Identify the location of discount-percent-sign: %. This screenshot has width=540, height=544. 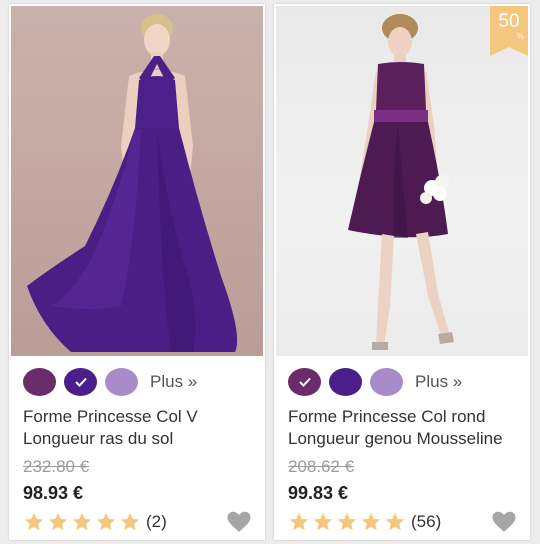
(520, 36).